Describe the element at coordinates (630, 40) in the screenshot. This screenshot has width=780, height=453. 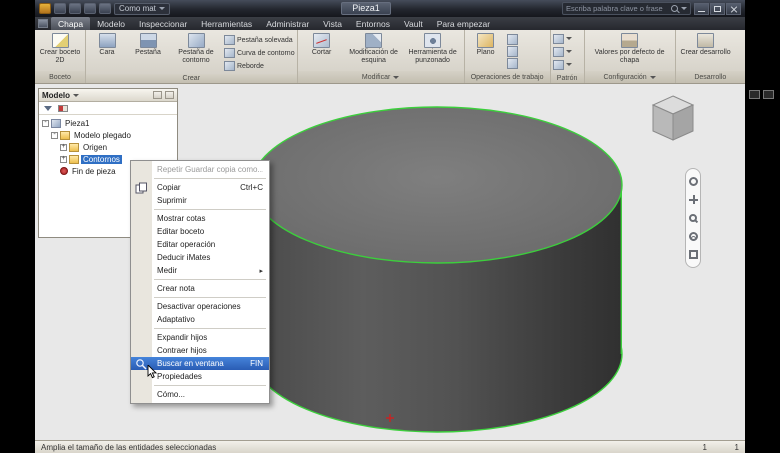
I see `sheet-metal-defaults-icon` at that location.